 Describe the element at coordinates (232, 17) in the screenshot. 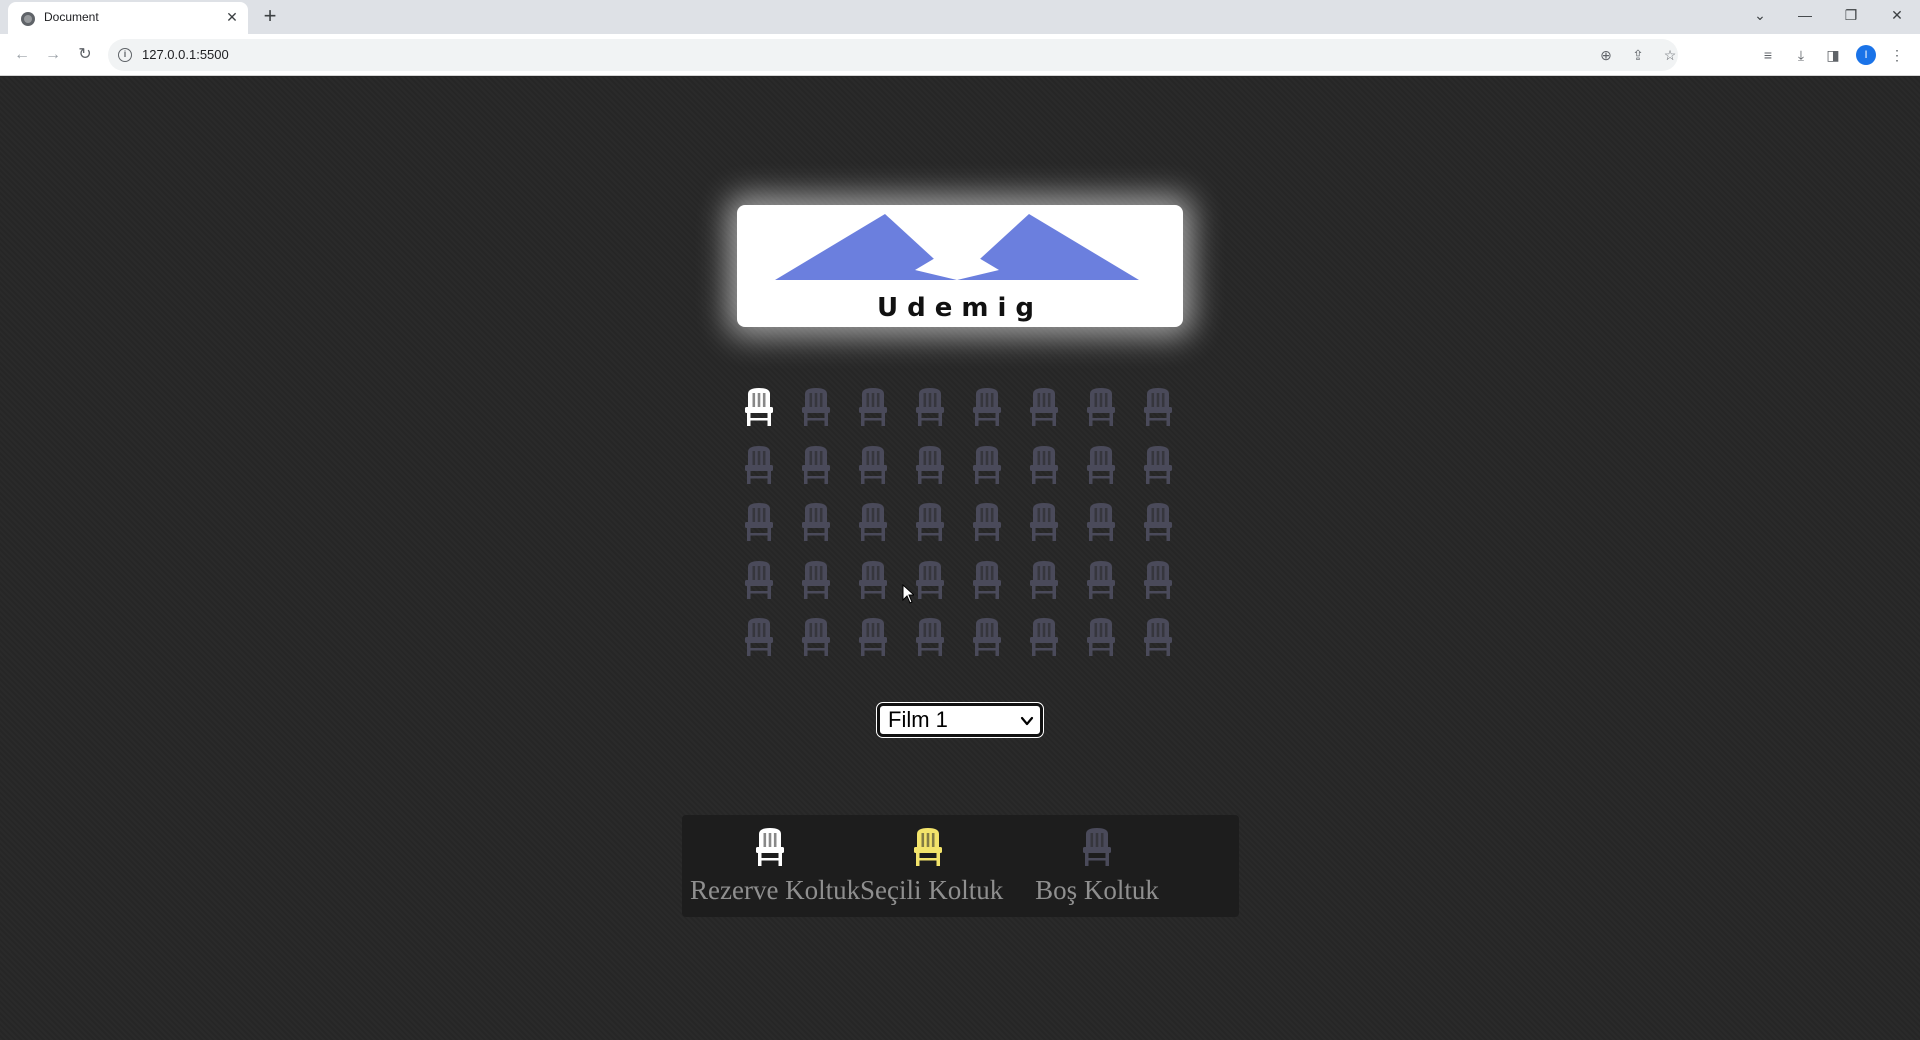

I see `tab-close-icon: ✕` at that location.